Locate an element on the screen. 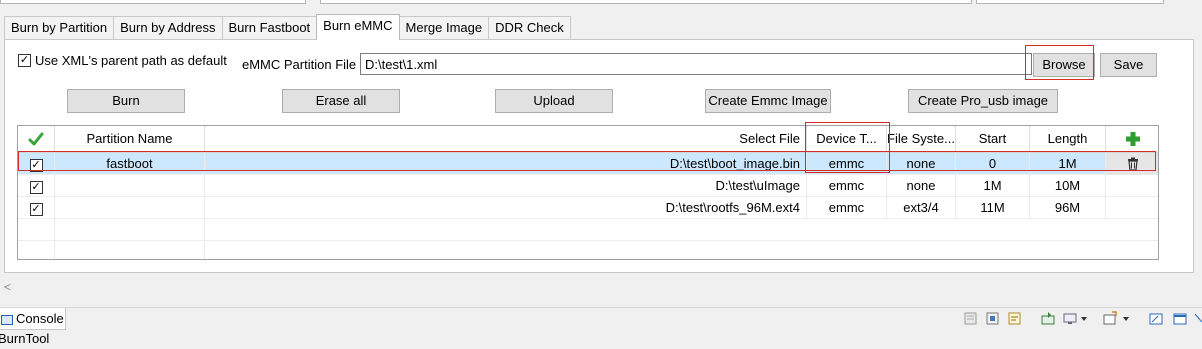 The height and width of the screenshot is (349, 1202). header-partition-name: Partition Name is located at coordinates (130, 139).